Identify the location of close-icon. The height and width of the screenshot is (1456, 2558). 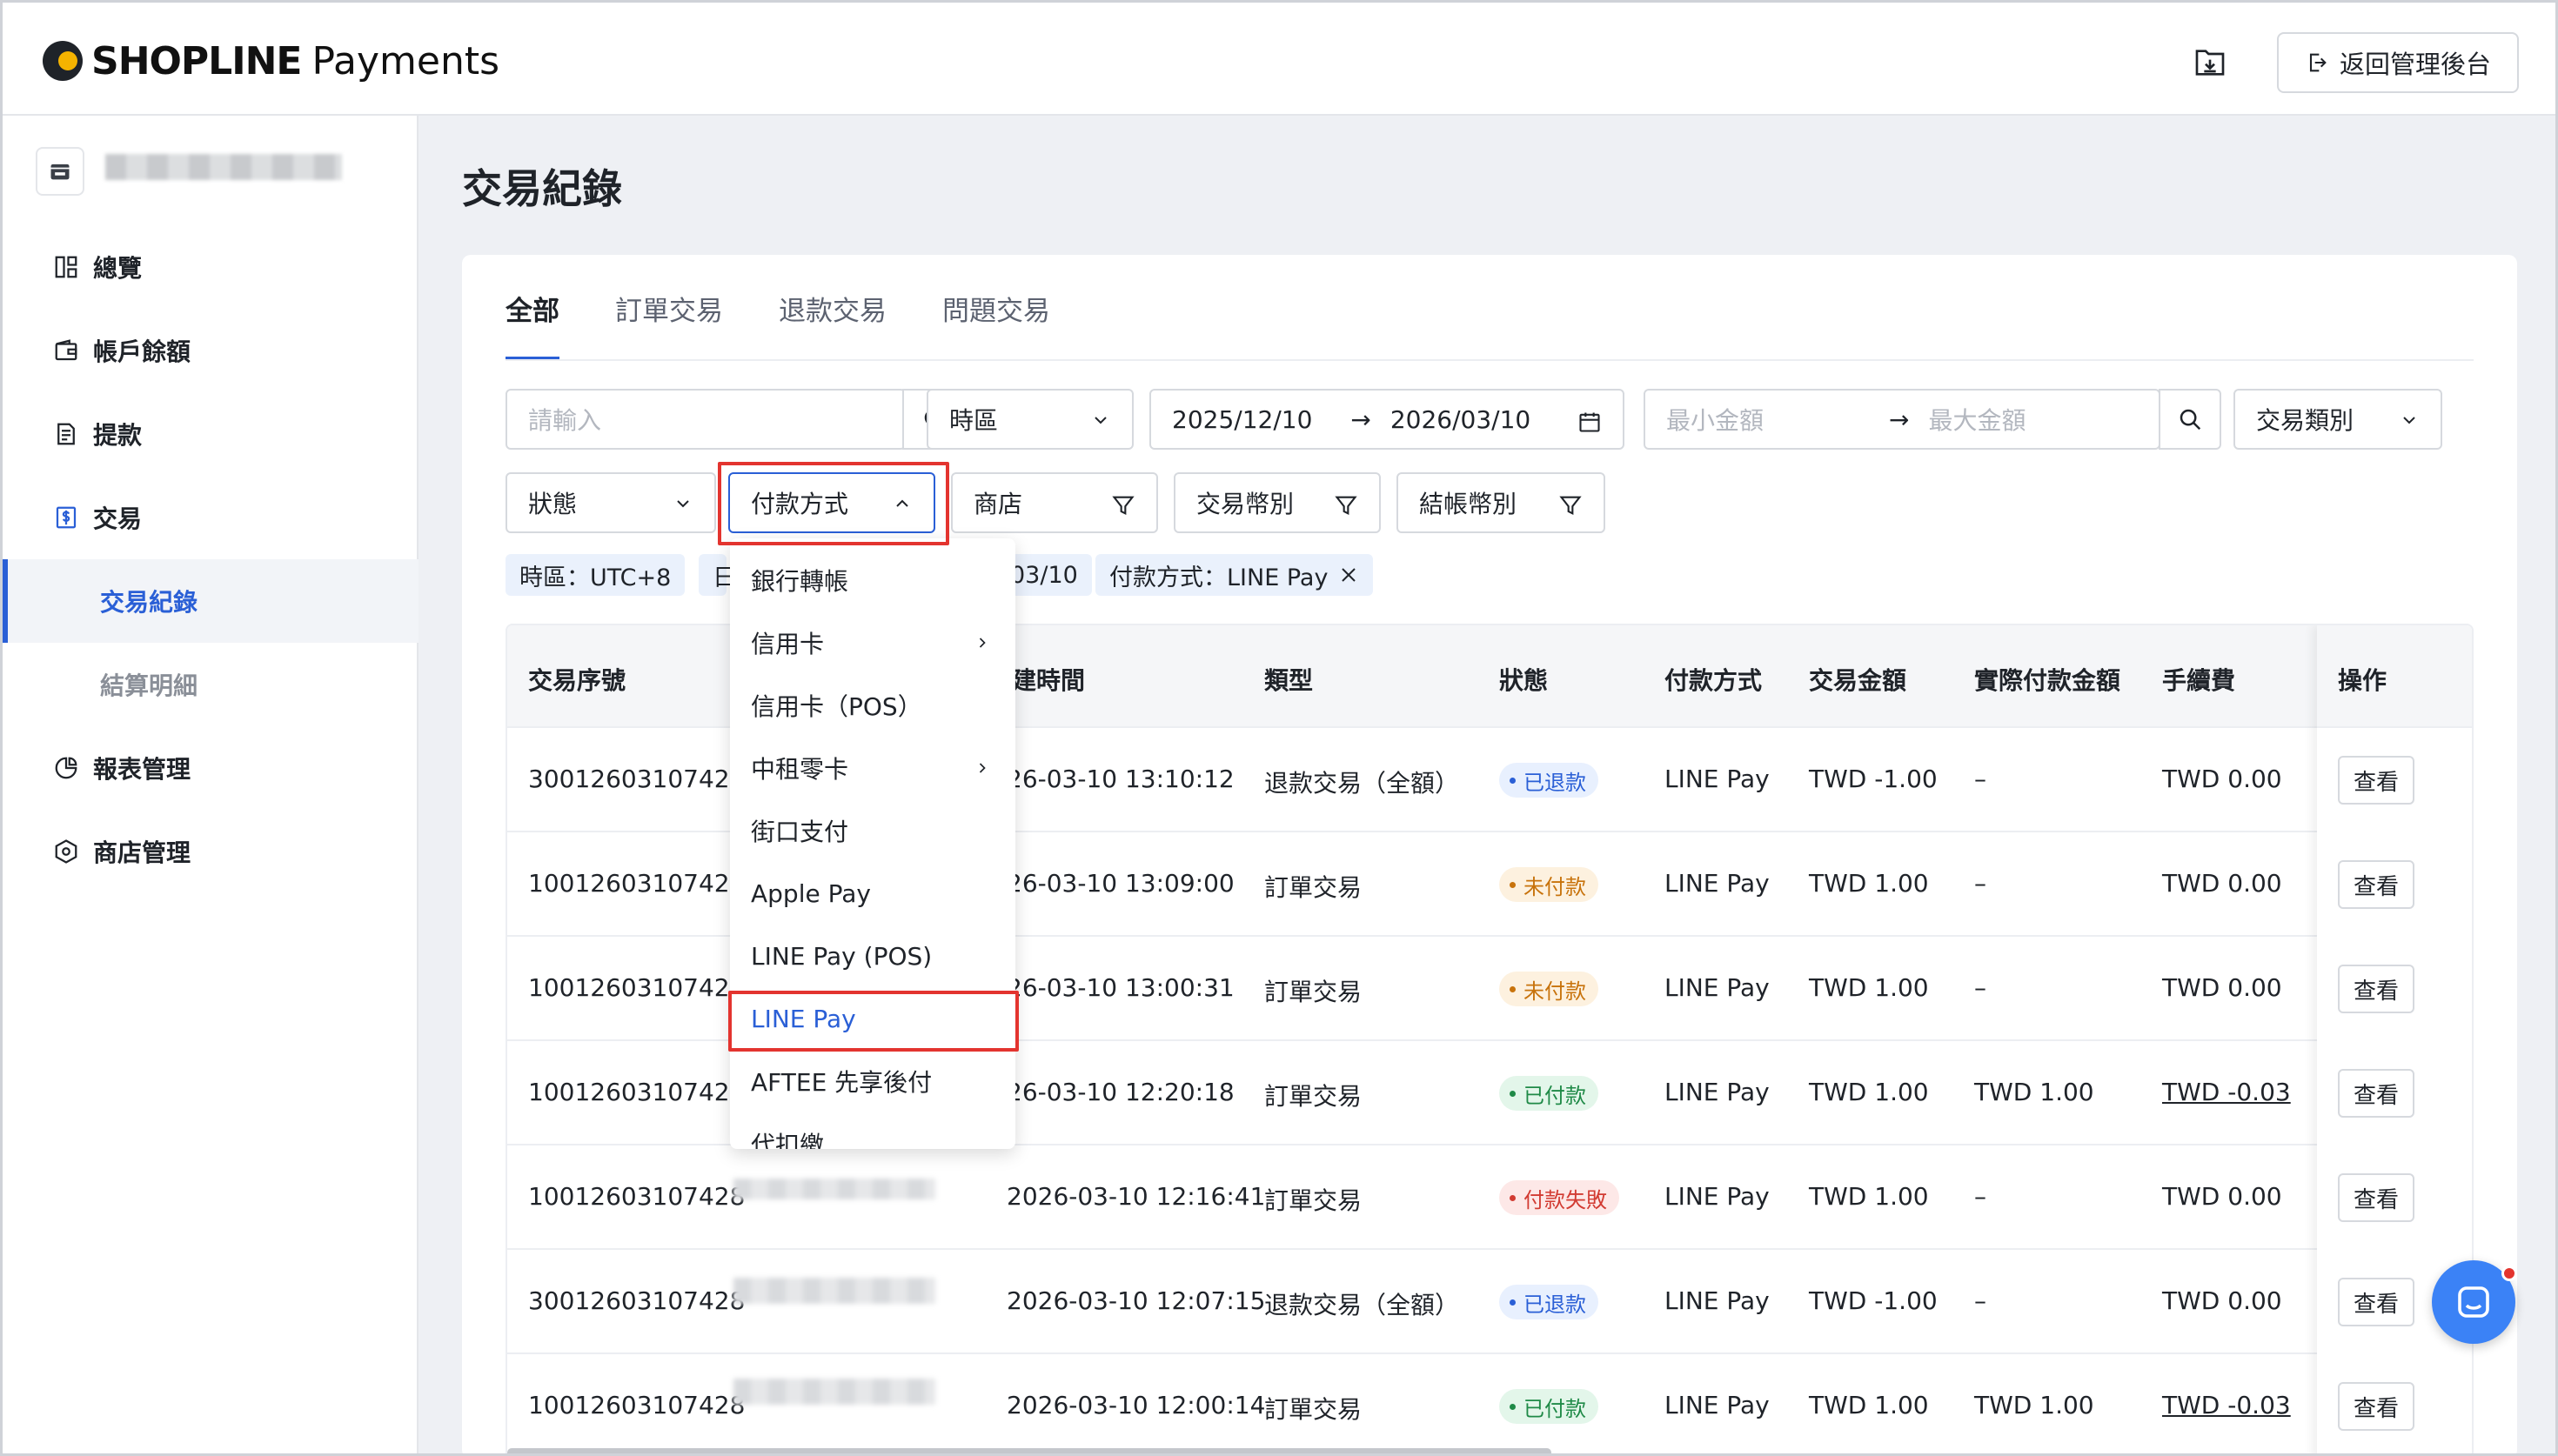
(1348, 574).